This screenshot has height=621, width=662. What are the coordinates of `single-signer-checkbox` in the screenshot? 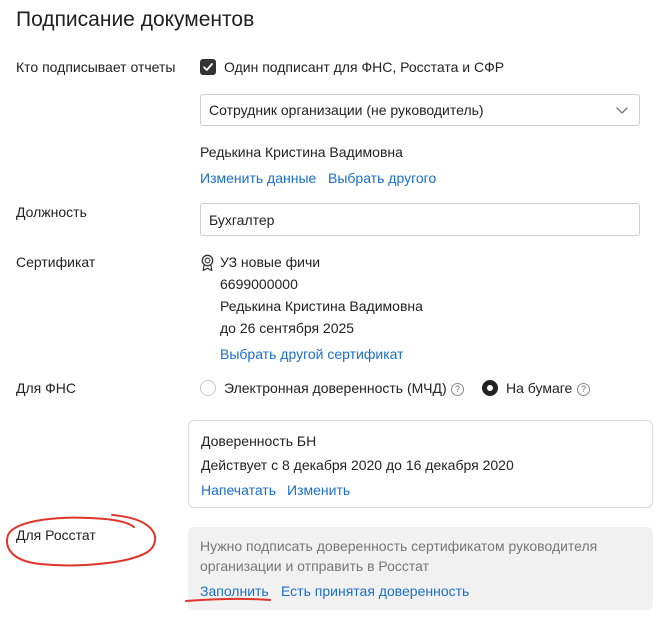 It's located at (208, 67).